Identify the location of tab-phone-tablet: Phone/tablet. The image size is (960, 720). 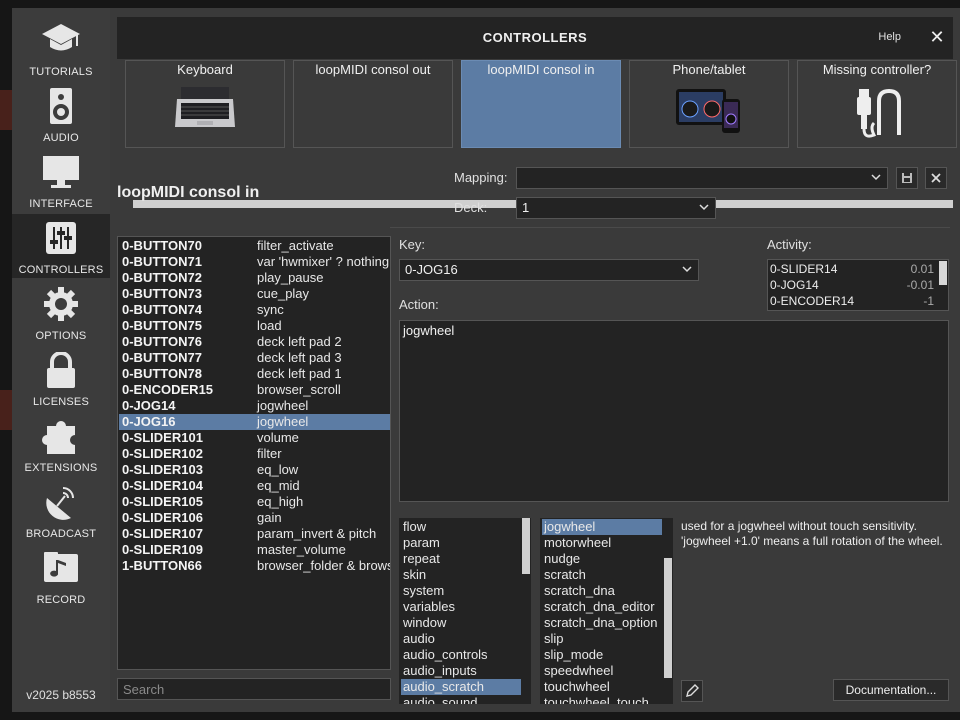
(709, 104).